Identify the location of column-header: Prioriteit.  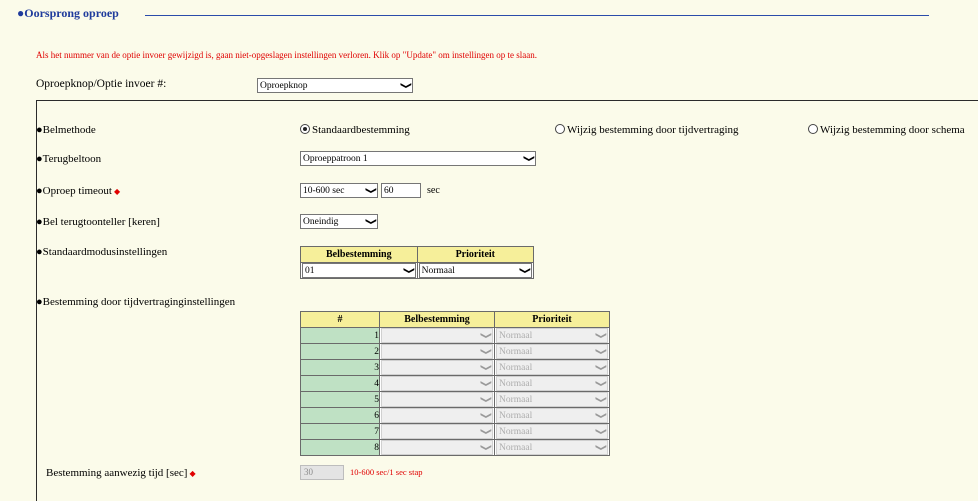
(475, 254).